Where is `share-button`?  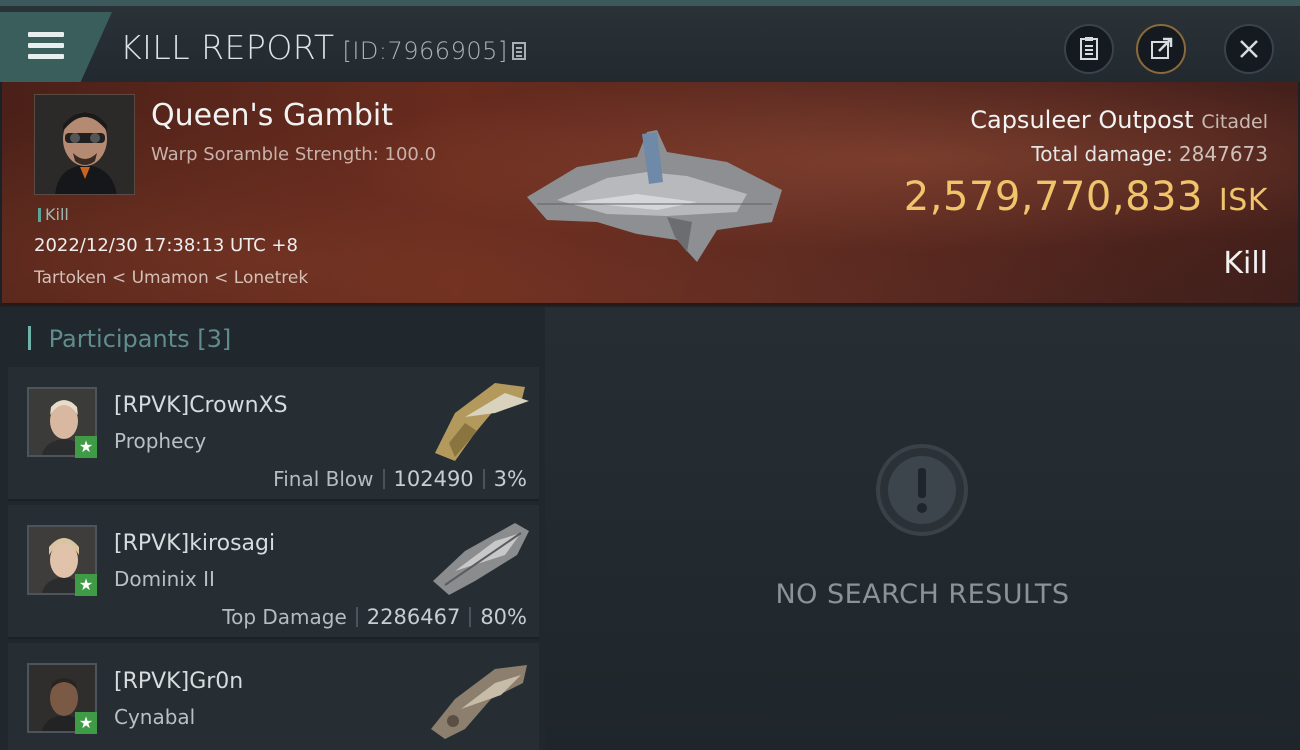
share-button is located at coordinates (1161, 49).